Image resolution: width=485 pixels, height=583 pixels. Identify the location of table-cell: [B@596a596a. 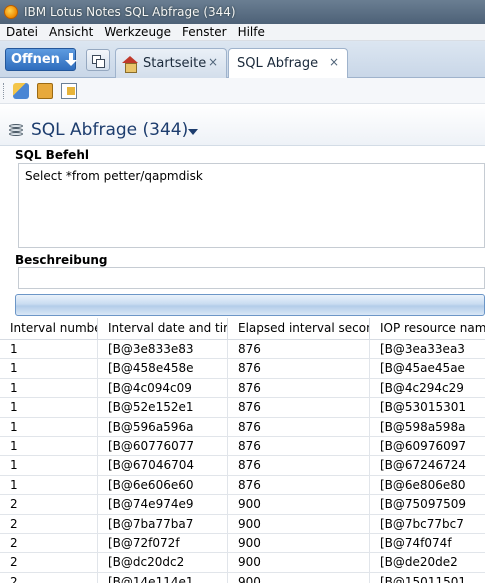
(163, 426).